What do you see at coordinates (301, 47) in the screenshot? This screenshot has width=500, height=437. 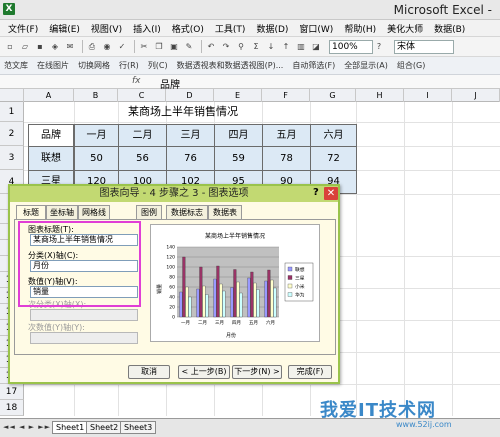 I see `chart-wizard-icon: ▥` at bounding box center [301, 47].